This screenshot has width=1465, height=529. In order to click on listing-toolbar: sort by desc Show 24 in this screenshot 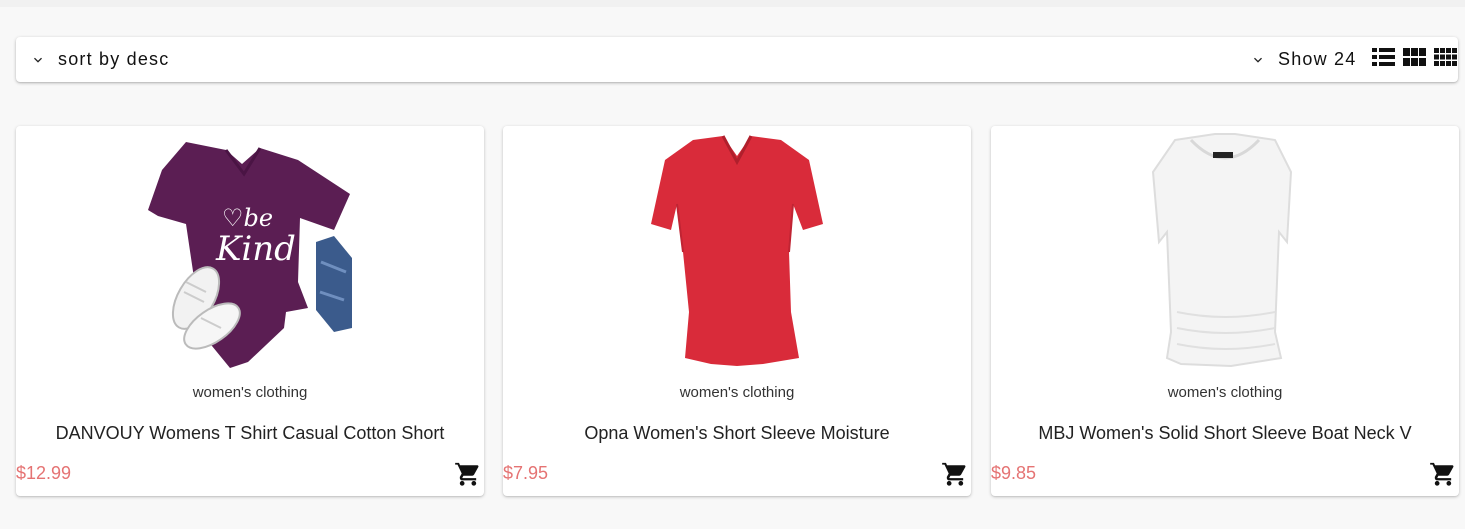, I will do `click(737, 59)`.